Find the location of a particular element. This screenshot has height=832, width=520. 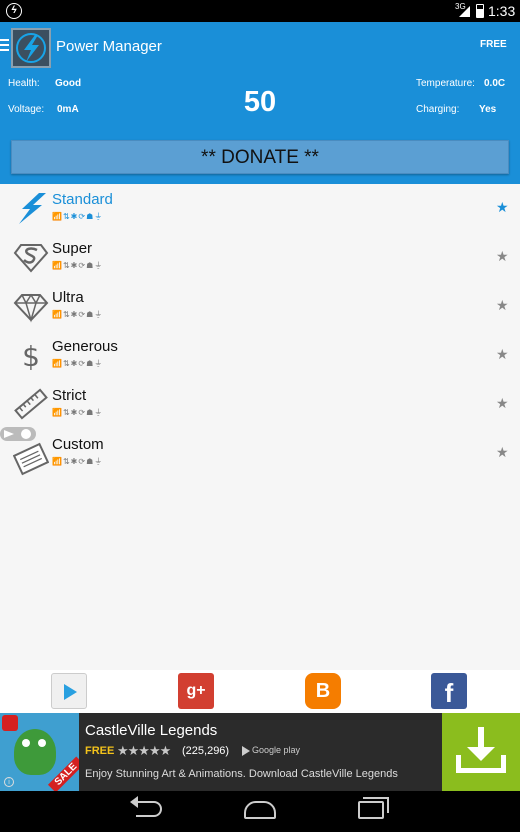

recent-apps-icon is located at coordinates (373, 808).